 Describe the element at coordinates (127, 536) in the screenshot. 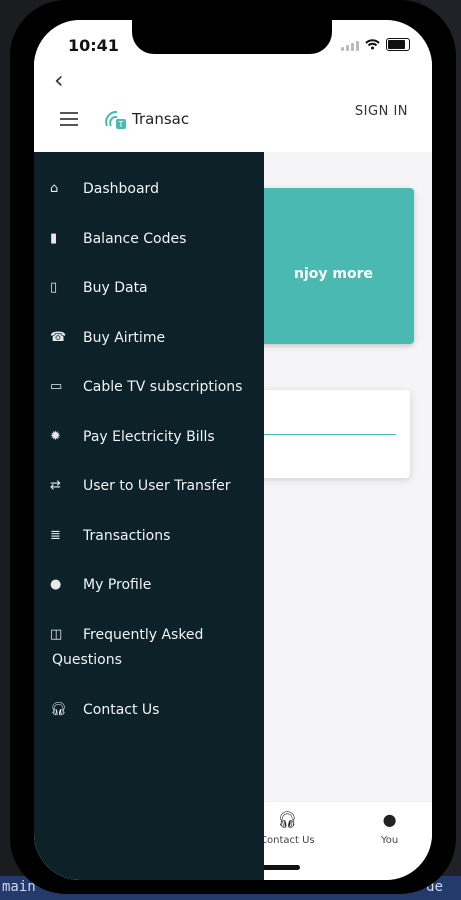

I see `drawer-item-label: Transactions` at that location.